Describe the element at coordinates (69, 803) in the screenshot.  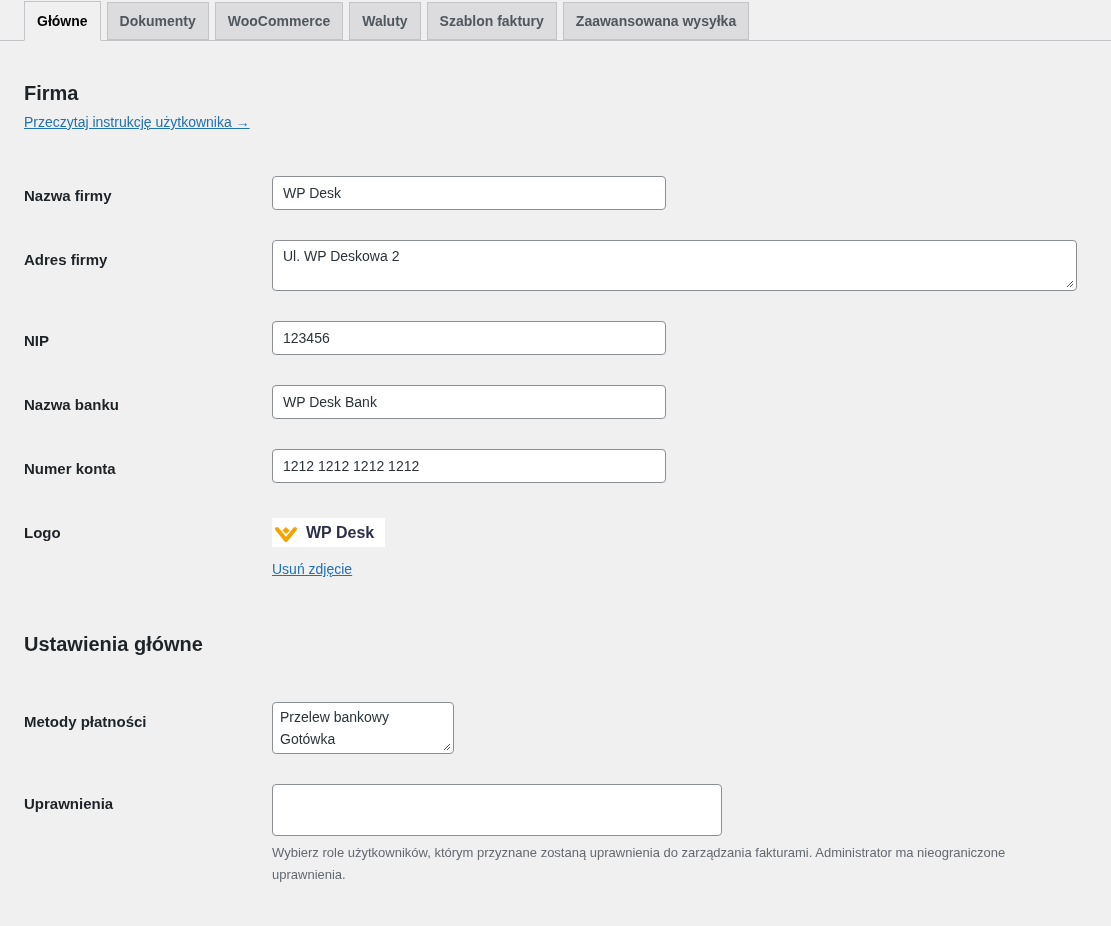
I see `field-label: Uprawnienia` at that location.